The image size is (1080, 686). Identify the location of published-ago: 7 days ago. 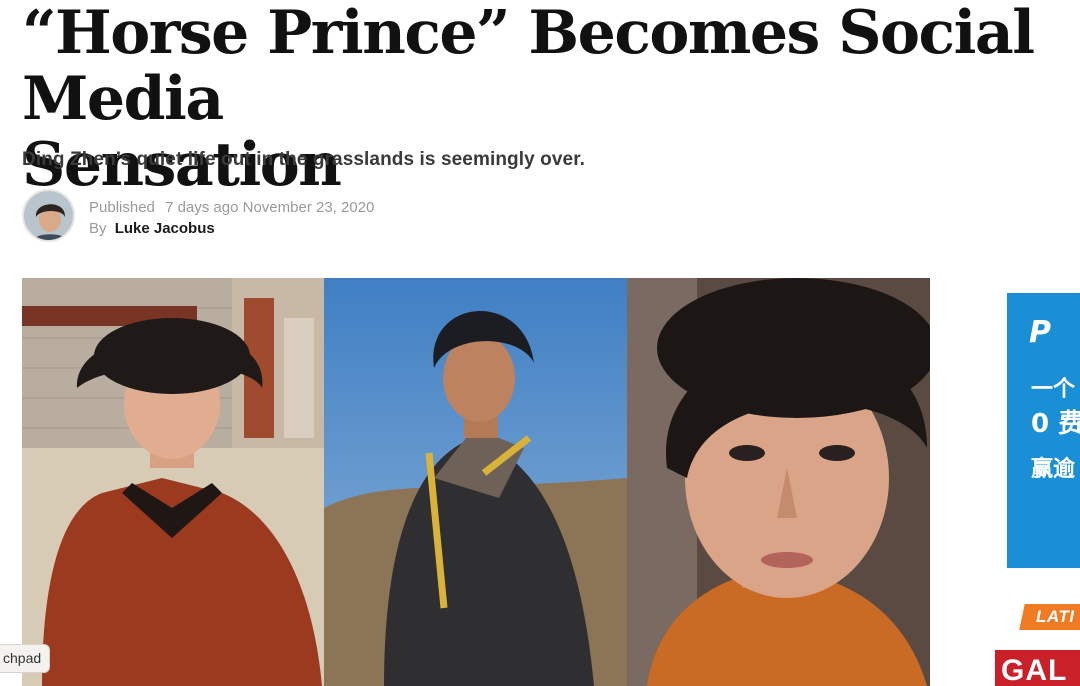
(202, 207).